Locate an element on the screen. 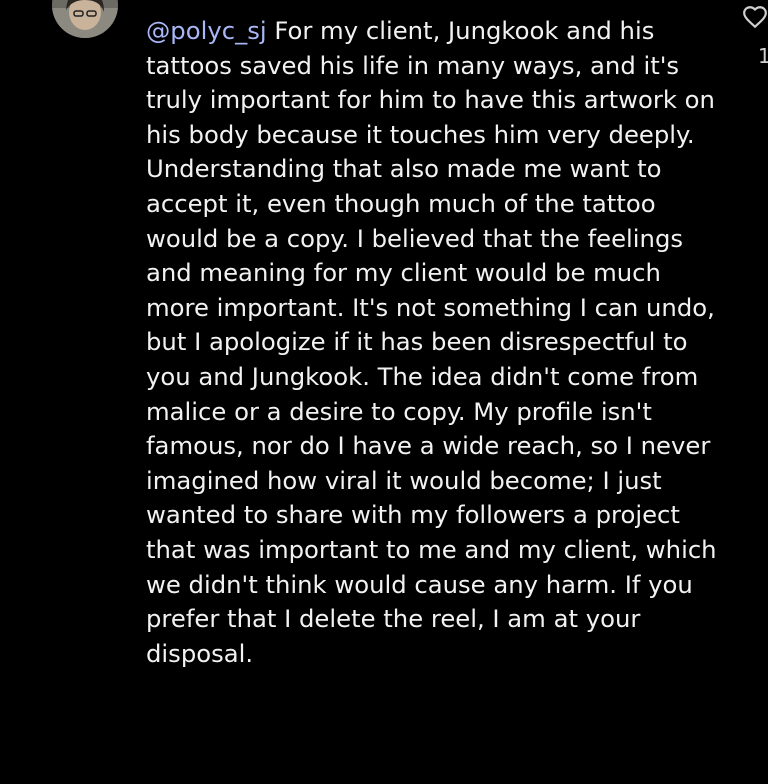 This screenshot has width=768, height=784. avatar is located at coordinates (85, 19).